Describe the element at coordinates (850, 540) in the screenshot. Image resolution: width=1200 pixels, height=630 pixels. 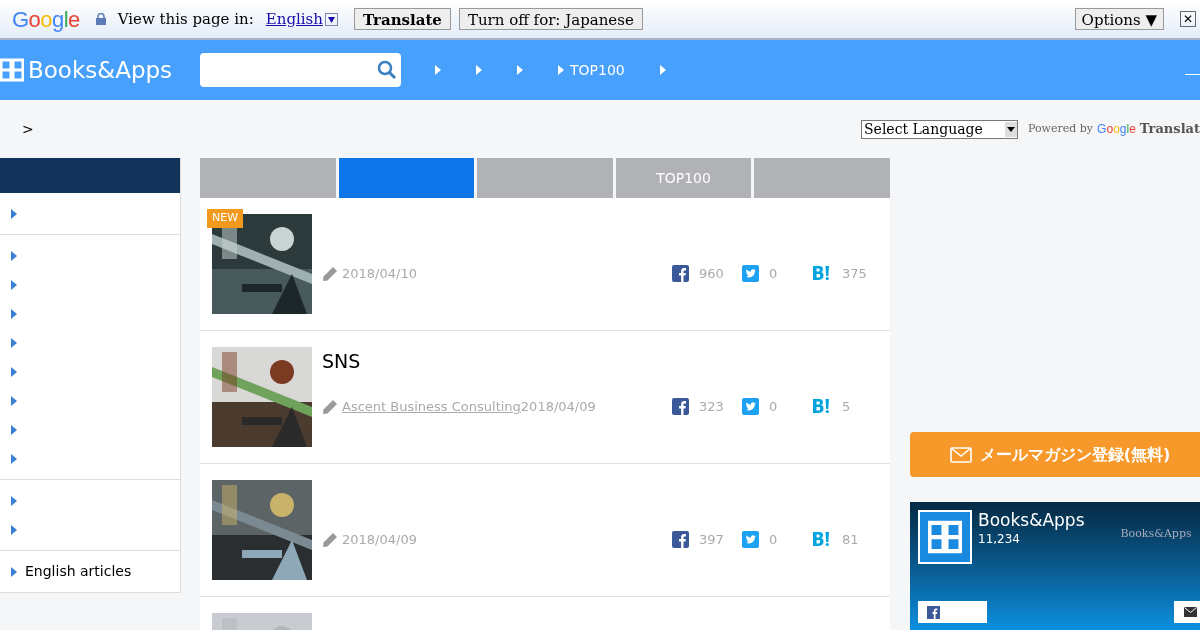
I see `hatena-count: 81` at that location.